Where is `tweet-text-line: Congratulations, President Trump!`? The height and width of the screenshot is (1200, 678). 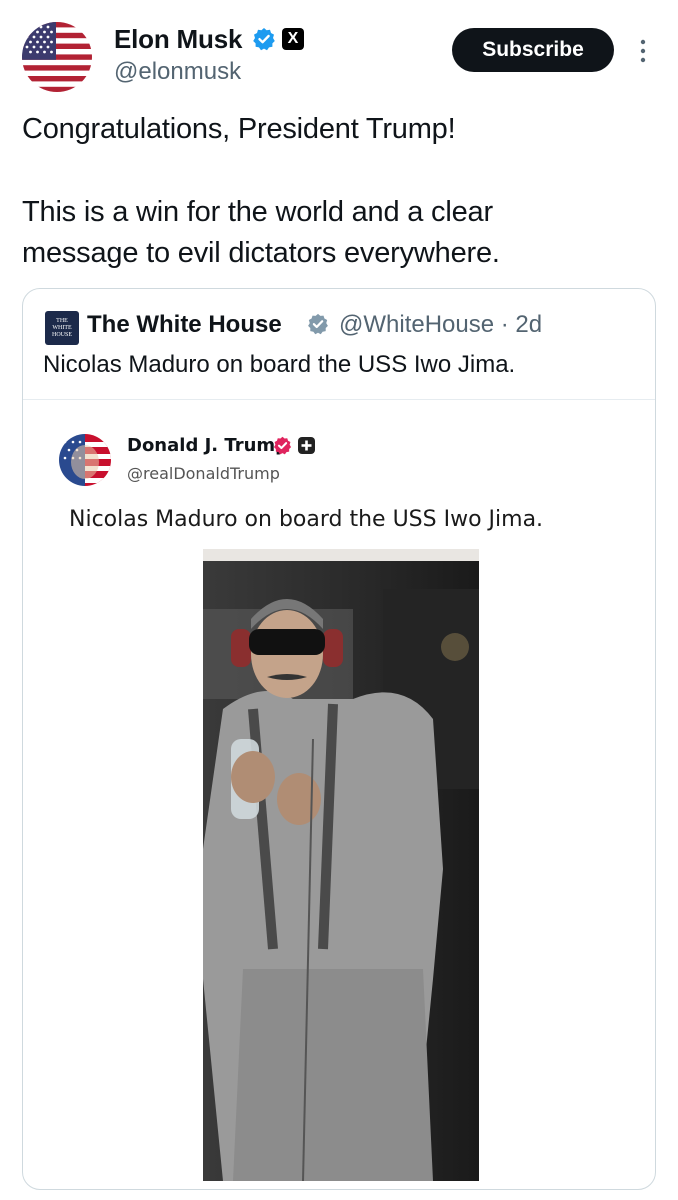
tweet-text-line: Congratulations, President Trump! is located at coordinates (239, 129).